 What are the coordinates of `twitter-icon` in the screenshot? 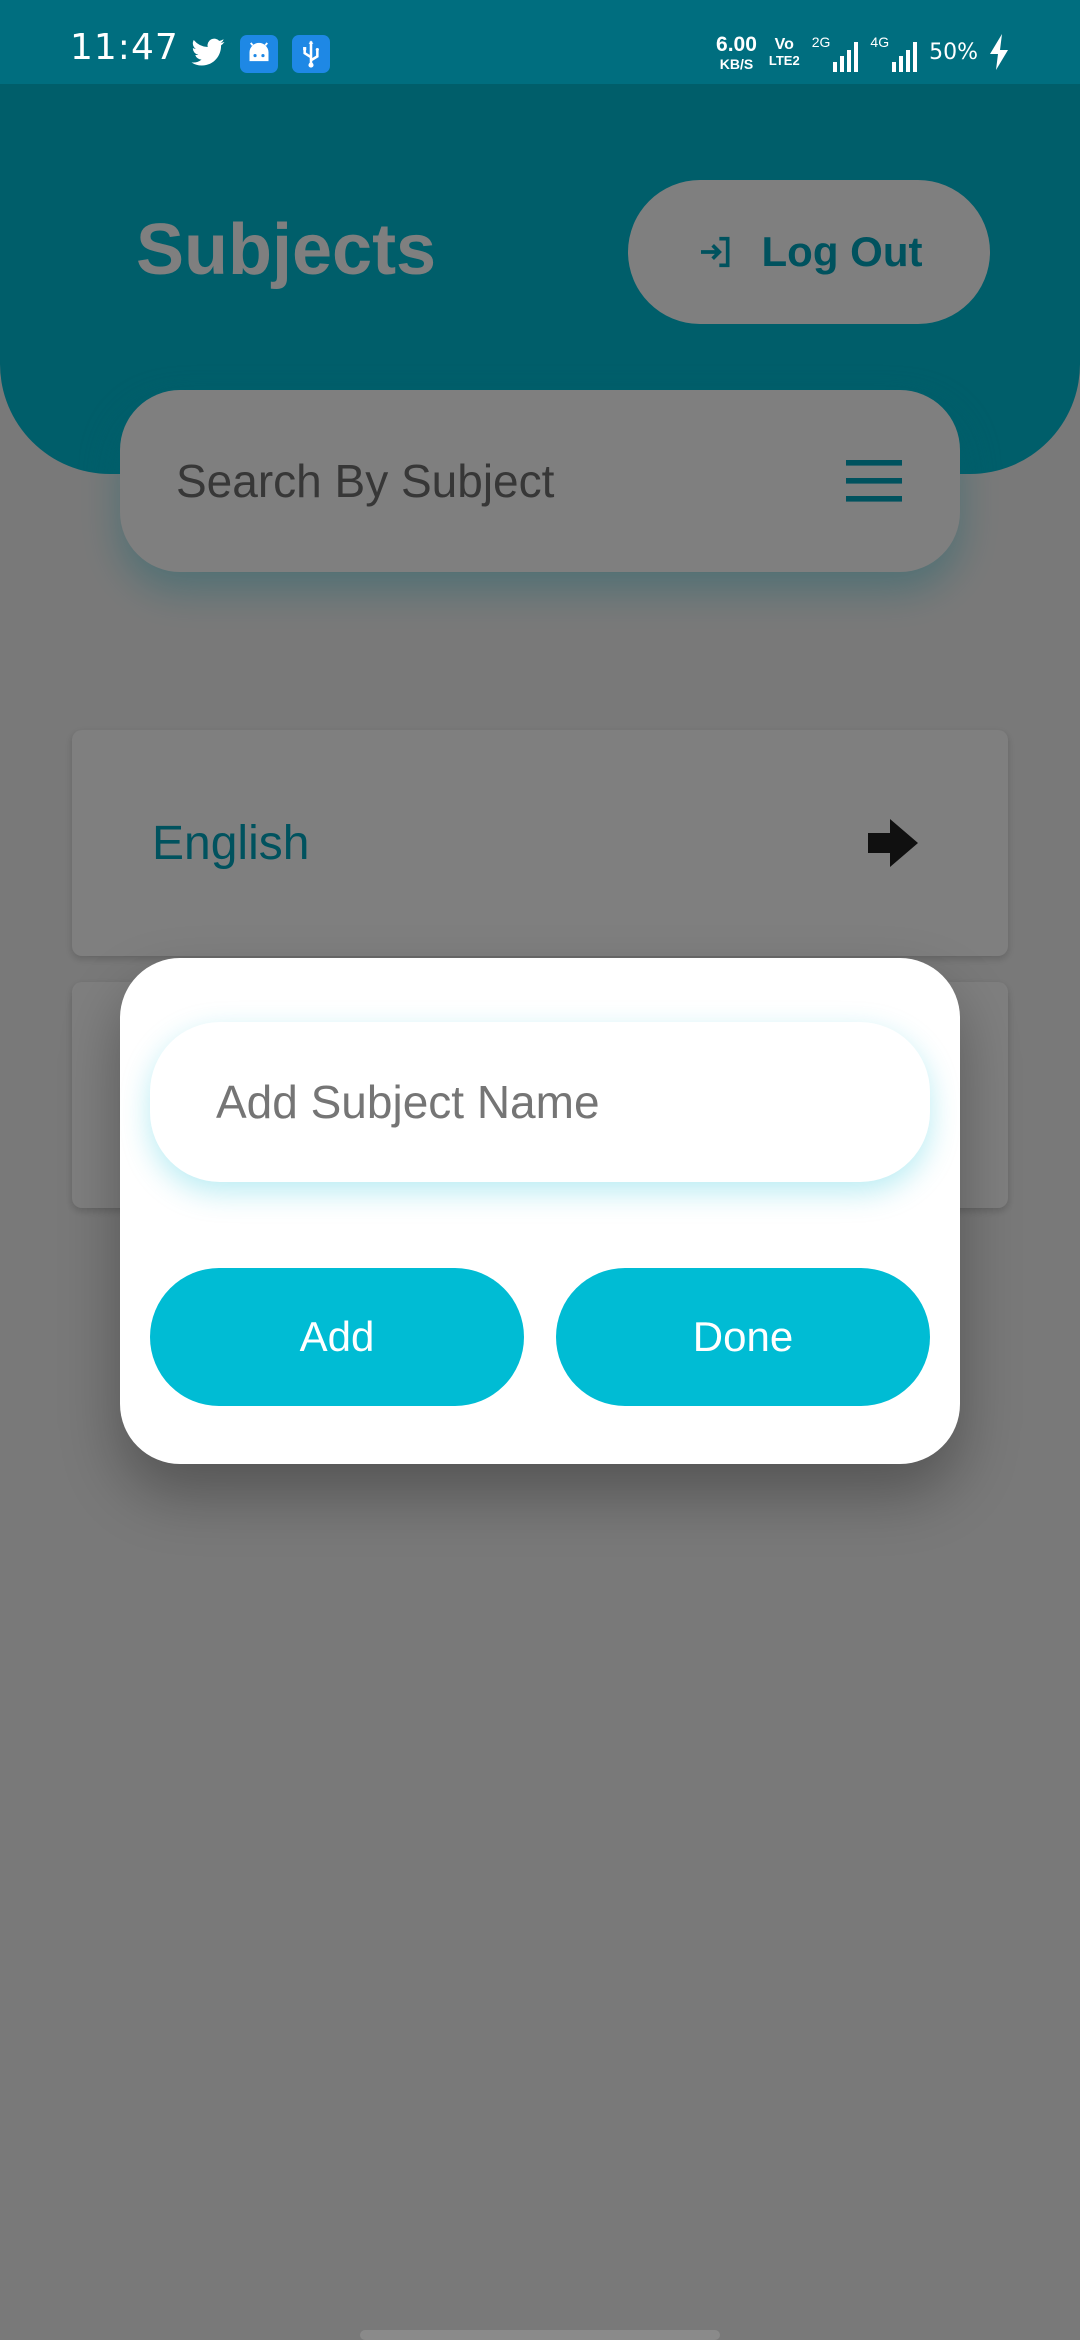 It's located at (208, 52).